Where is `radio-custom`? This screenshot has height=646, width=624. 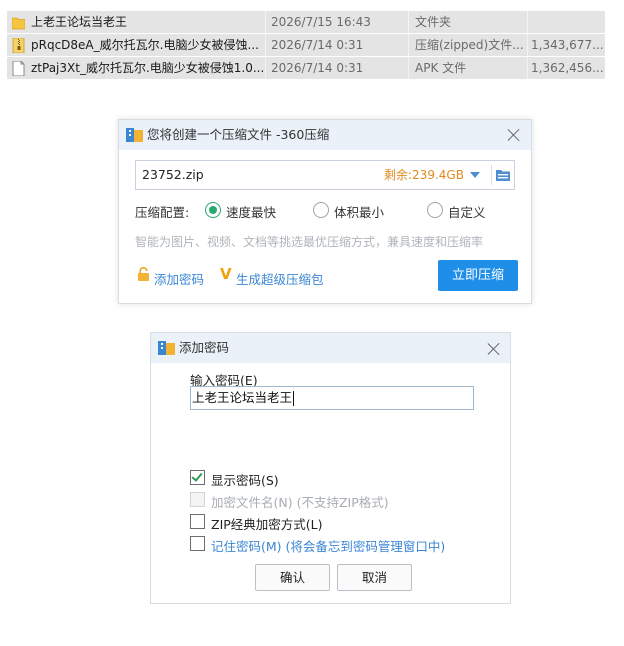
radio-custom is located at coordinates (435, 210).